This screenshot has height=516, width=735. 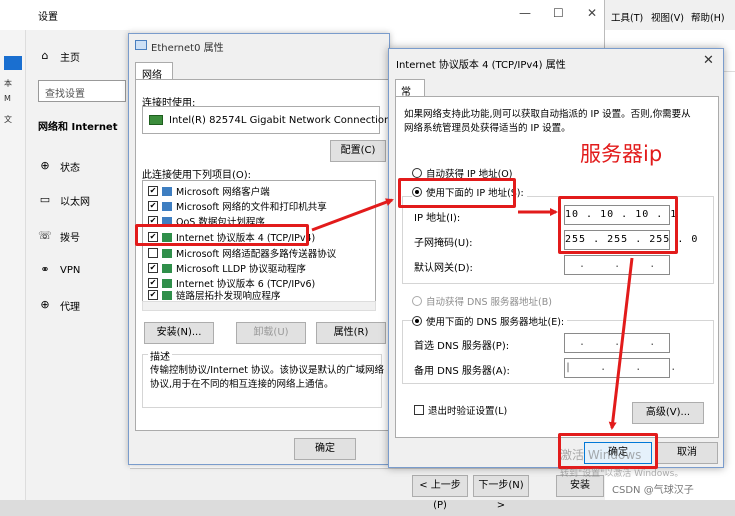 I want to click on manual-ip-radio: 使用下面的 IP 地址(S):, so click(x=469, y=192).